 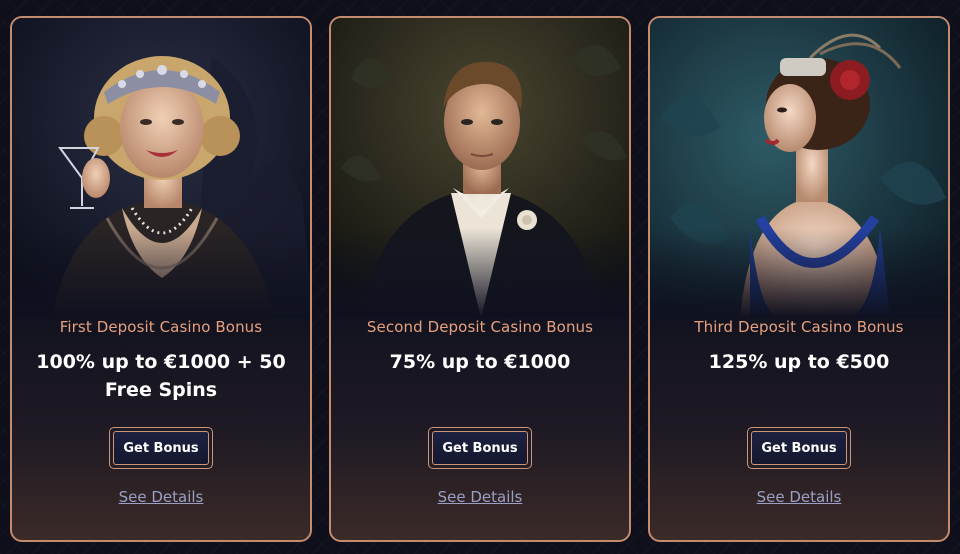 I want to click on card-title: Second Deposit Casino Bonus, so click(x=480, y=327).